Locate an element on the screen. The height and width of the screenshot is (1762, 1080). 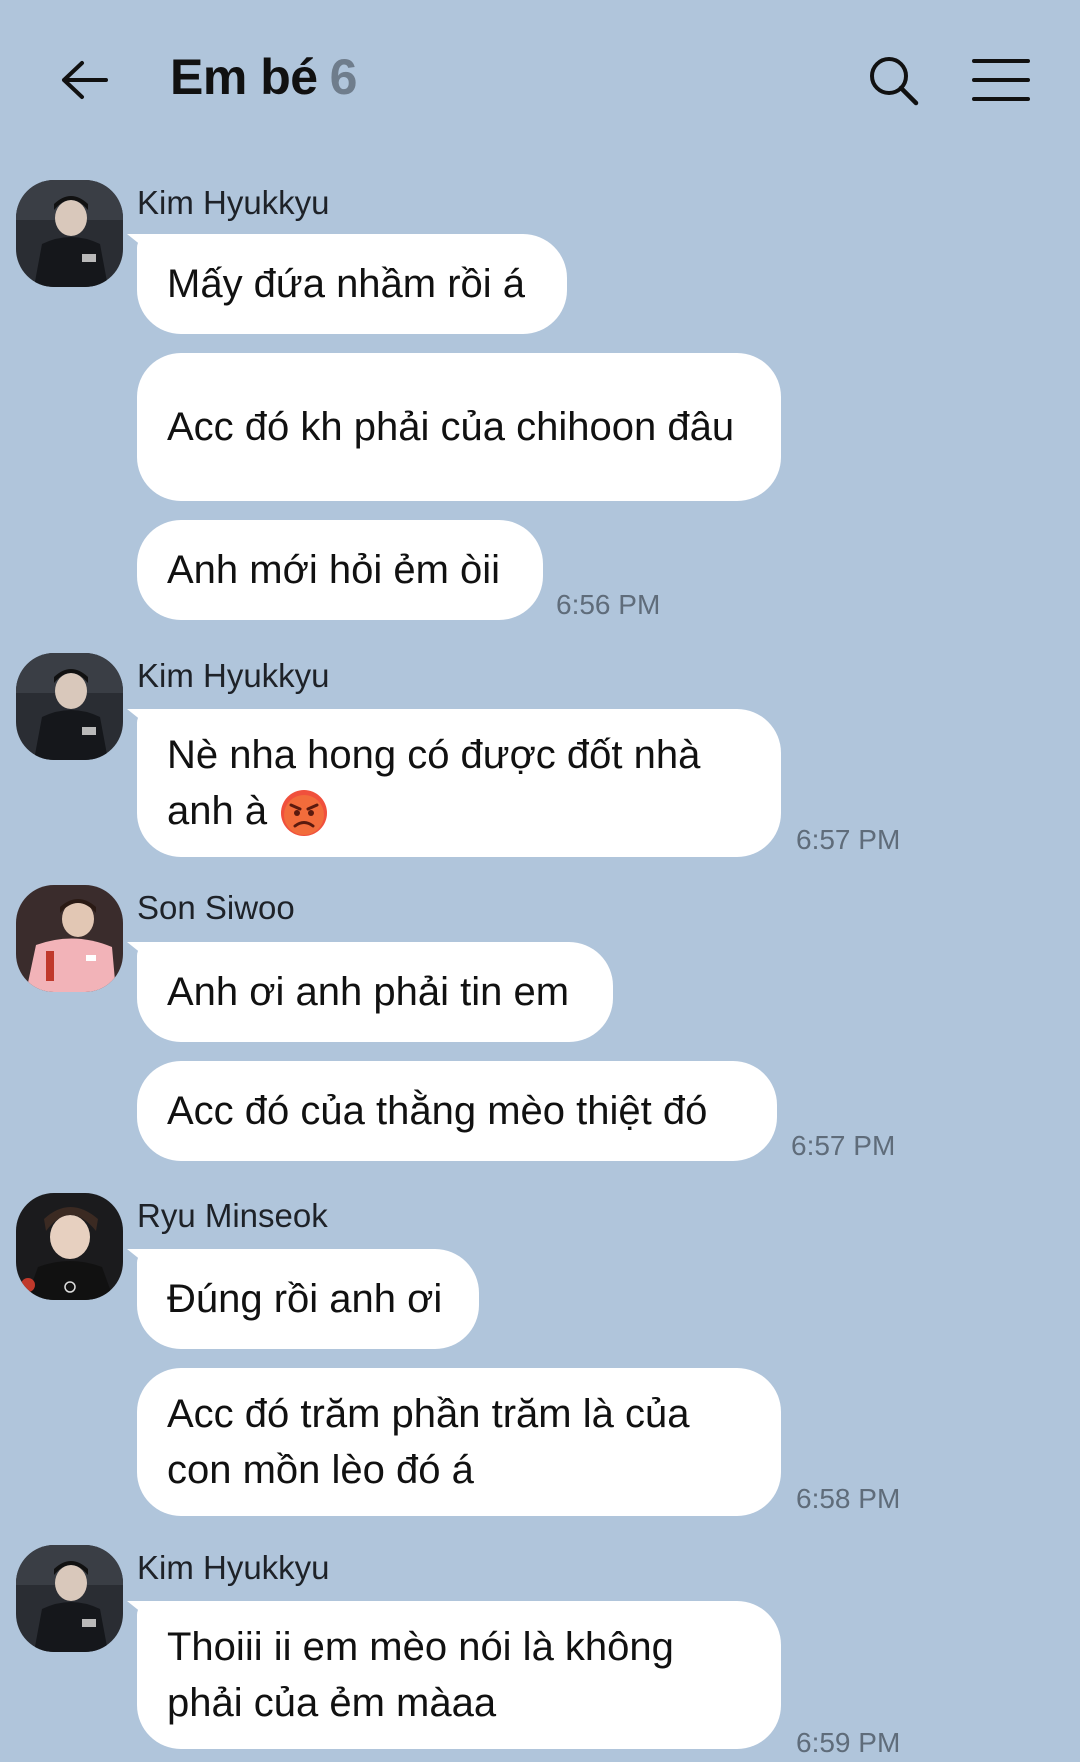
message-text: Mấy đứa nhầm rồi á is located at coordinates (346, 284).